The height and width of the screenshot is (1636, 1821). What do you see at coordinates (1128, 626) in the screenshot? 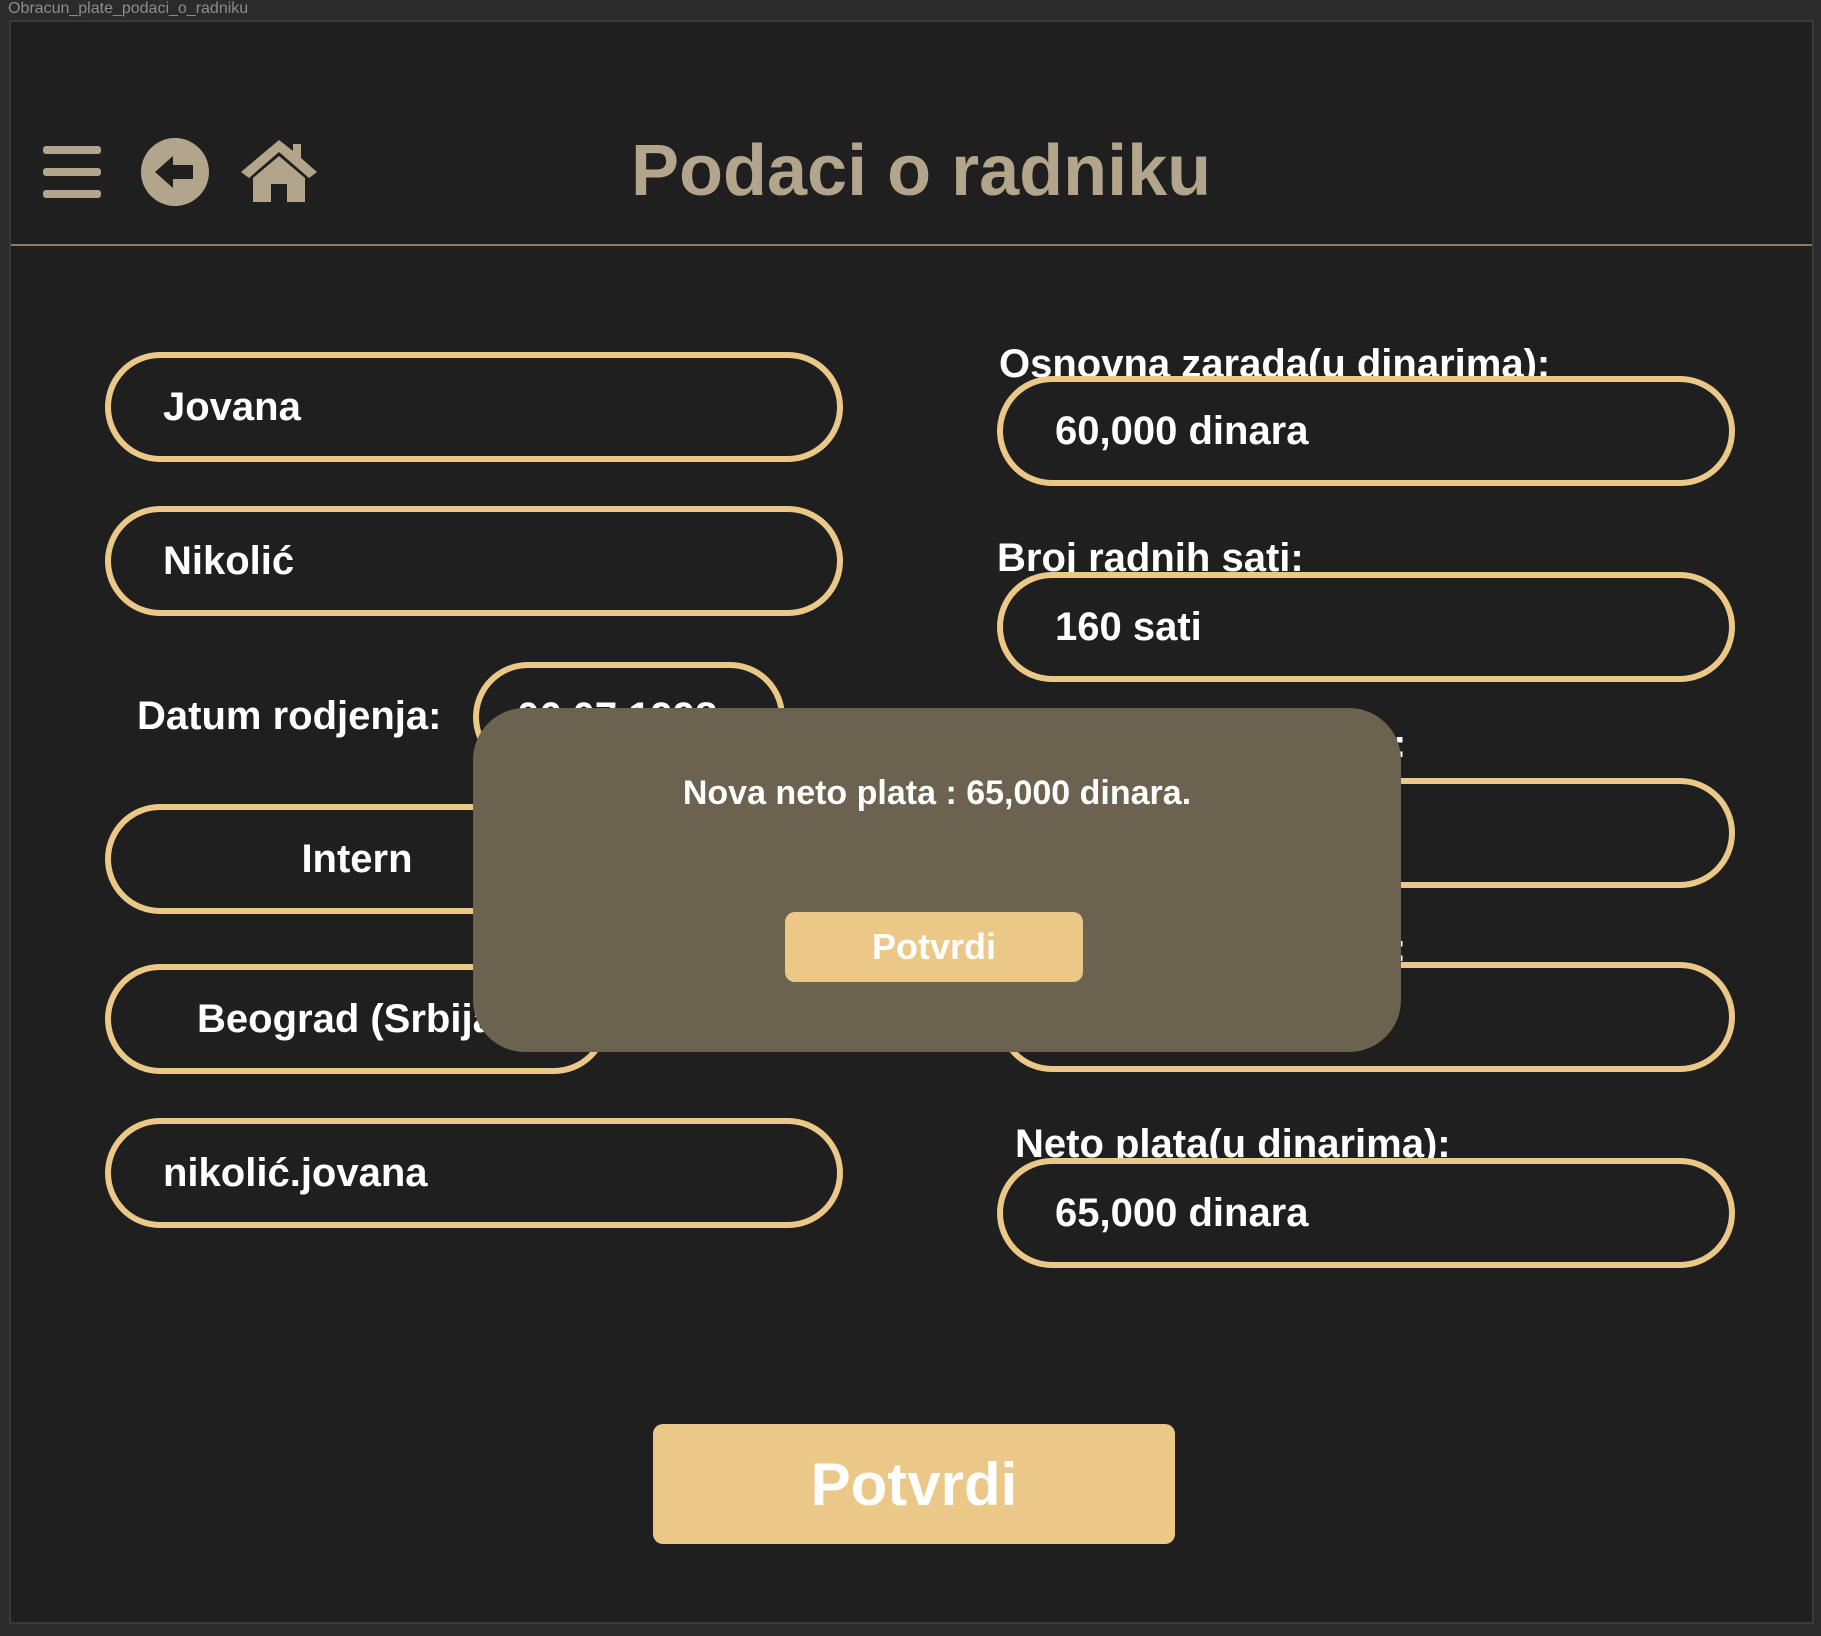
I see `hours-value: 160 sati` at bounding box center [1128, 626].